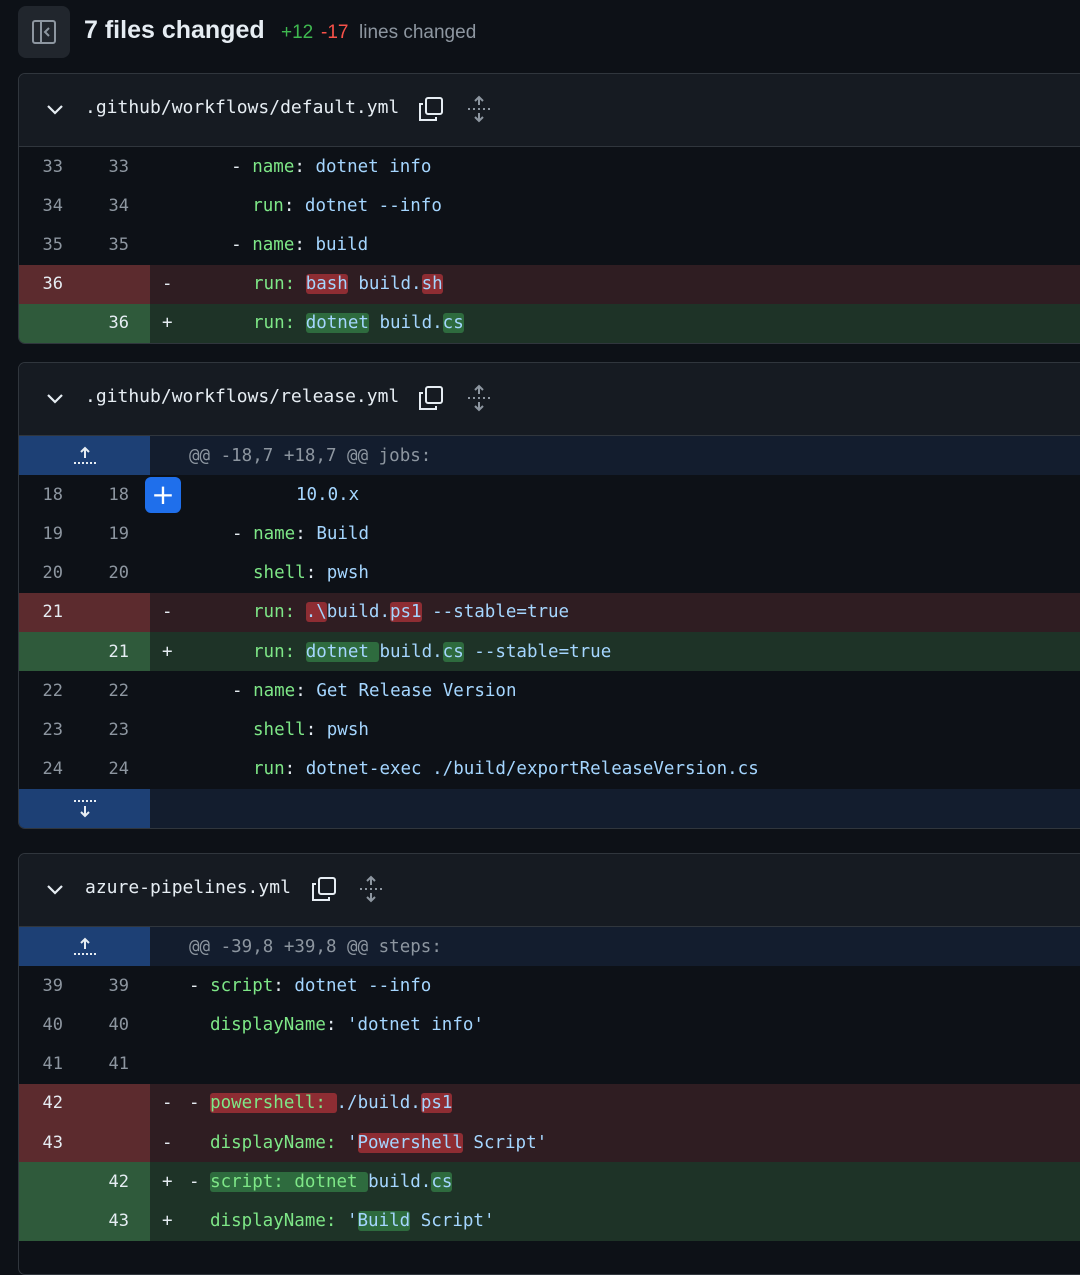 This screenshot has width=1080, height=1275. What do you see at coordinates (348, 284) in the screenshot?
I see `code-line: run: bash build. sh` at bounding box center [348, 284].